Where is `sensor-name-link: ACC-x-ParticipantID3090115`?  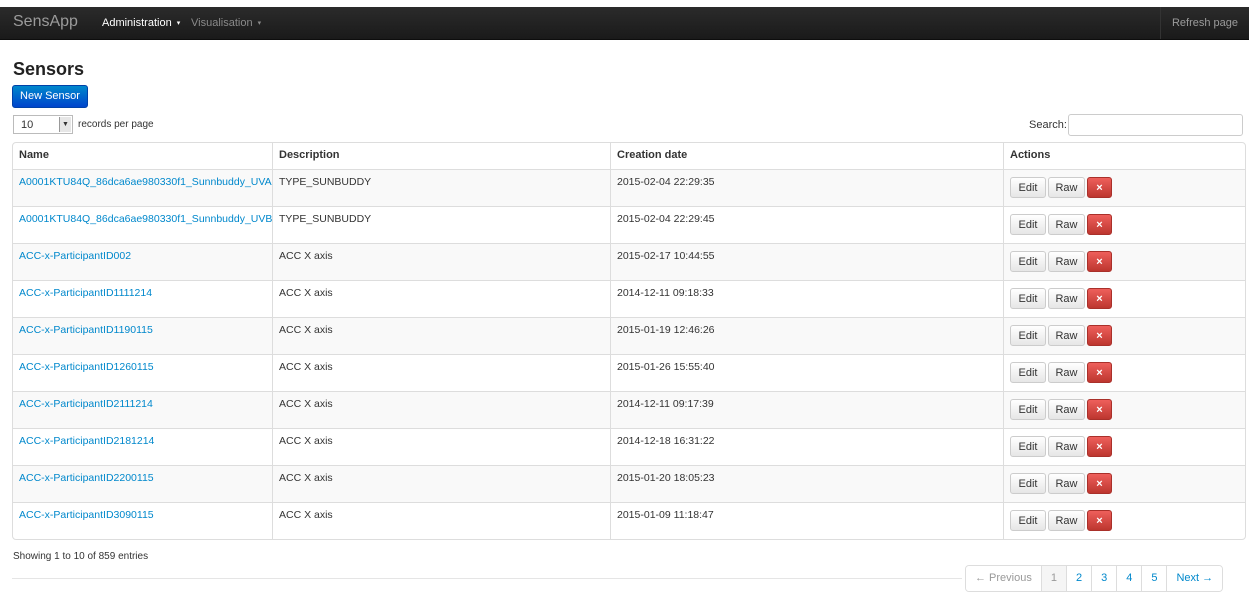 sensor-name-link: ACC-x-ParticipantID3090115 is located at coordinates (86, 515).